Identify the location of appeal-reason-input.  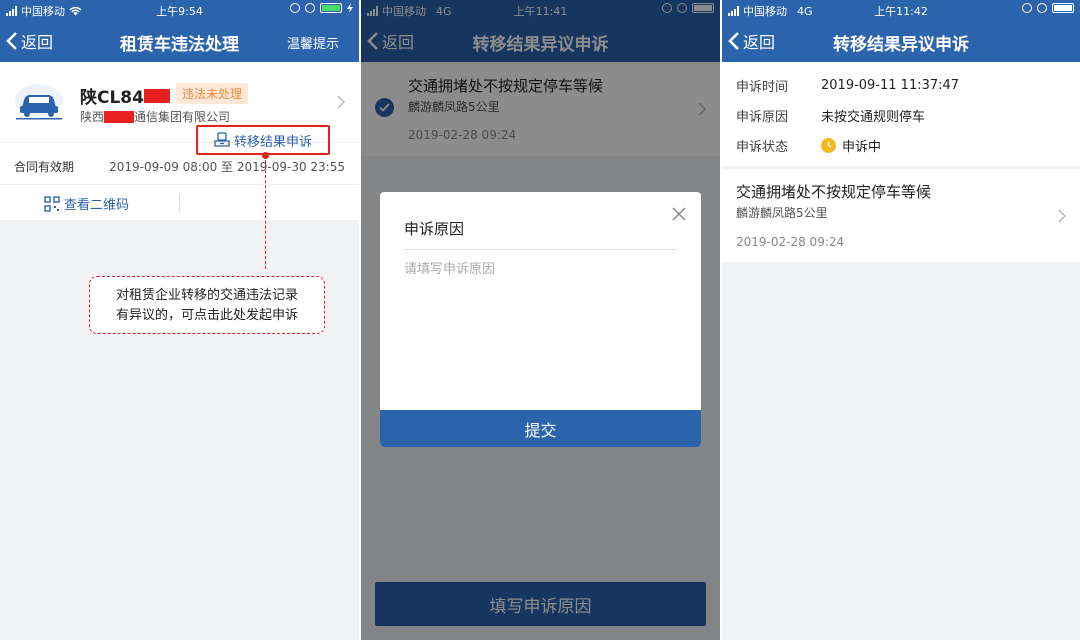
(541, 328).